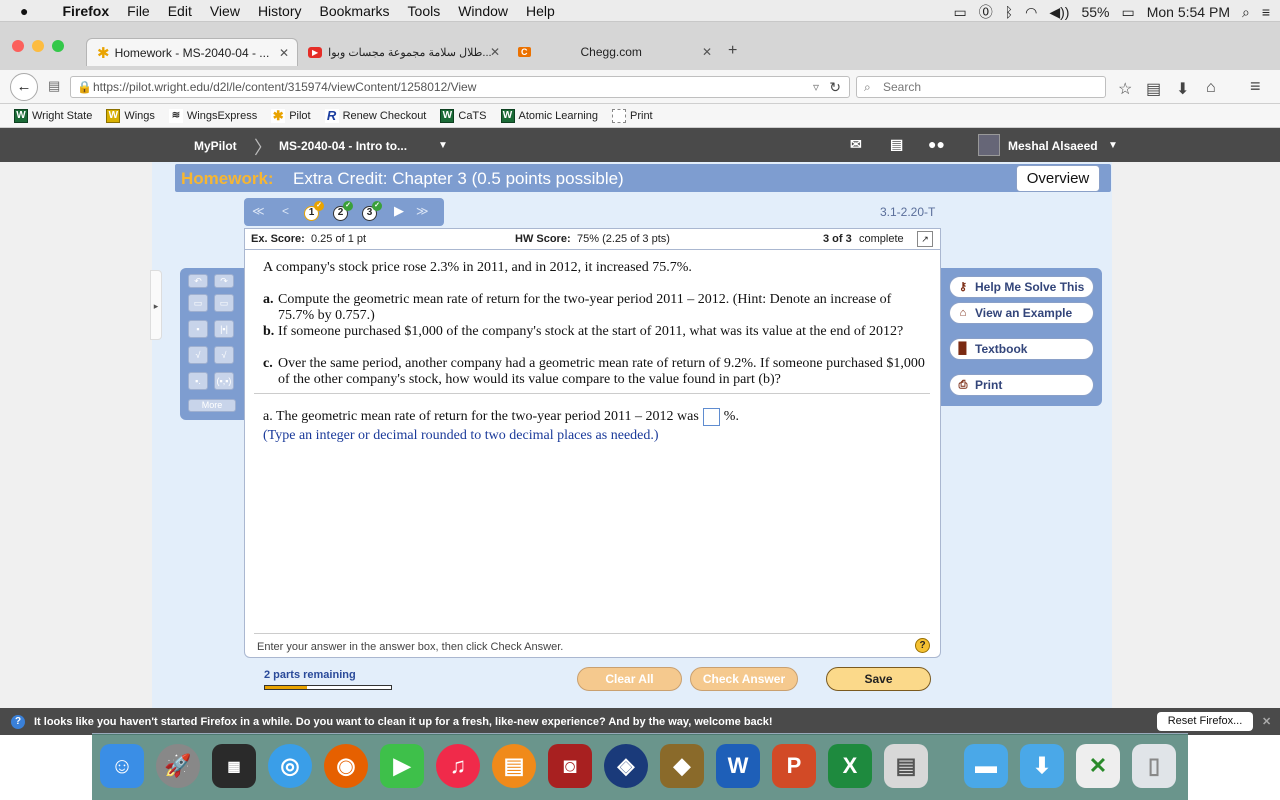 This screenshot has width=1280, height=800. Describe the element at coordinates (424, 11) in the screenshot. I see `menu-tools: Tools` at that location.